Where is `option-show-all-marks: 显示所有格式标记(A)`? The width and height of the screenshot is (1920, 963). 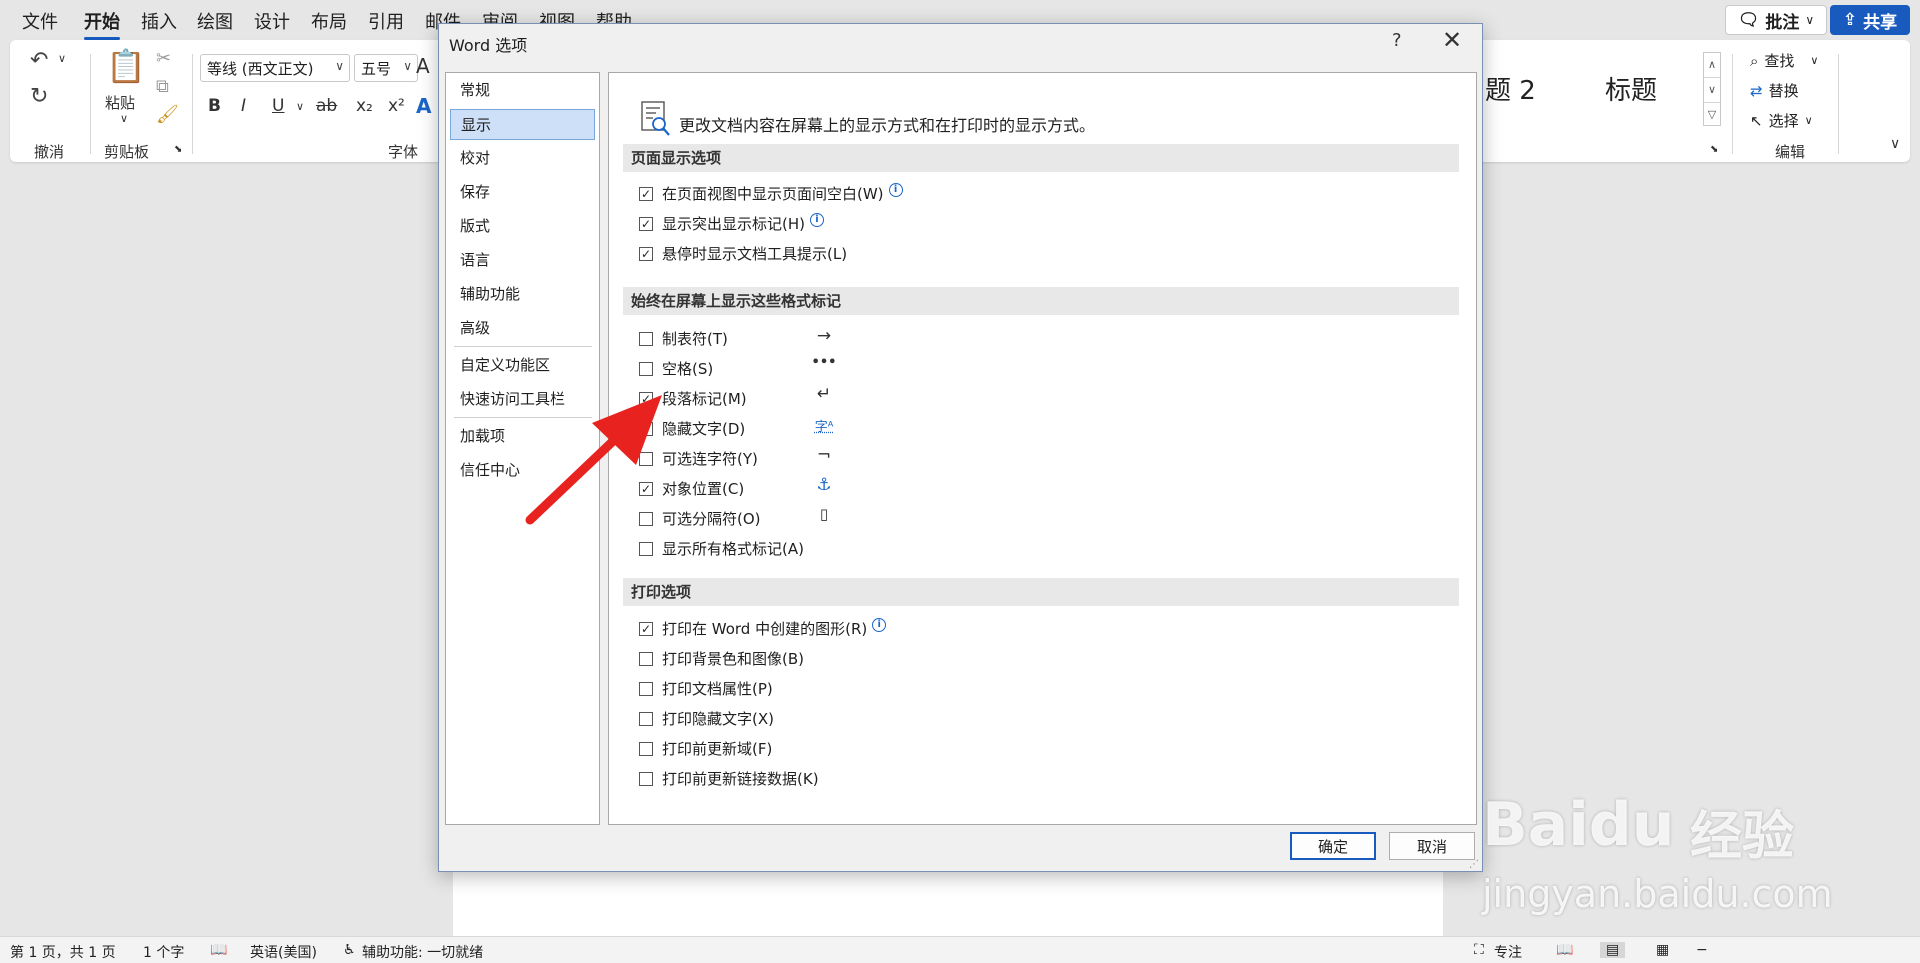 option-show-all-marks: 显示所有格式标记(A) is located at coordinates (721, 548).